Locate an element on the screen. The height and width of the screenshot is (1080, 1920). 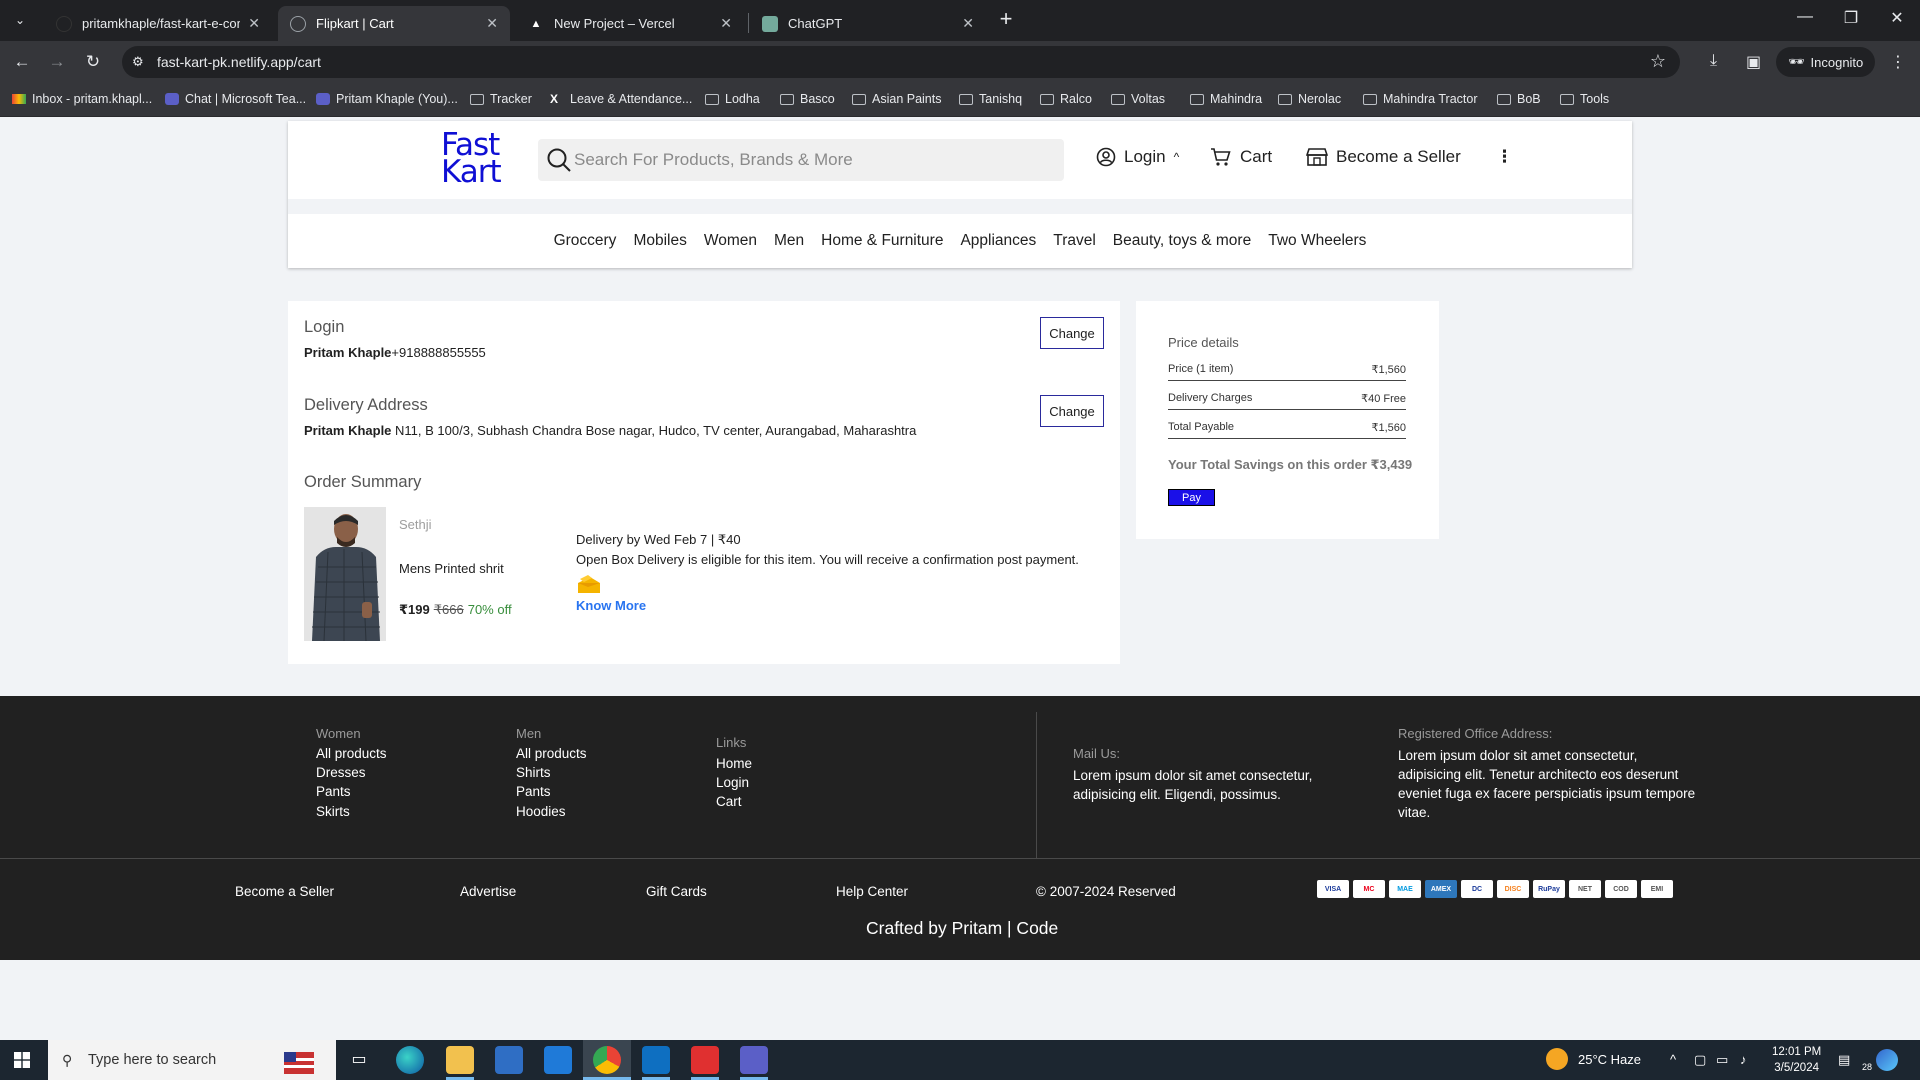
tab-search-button: ⌄ is located at coordinates (20, 20).